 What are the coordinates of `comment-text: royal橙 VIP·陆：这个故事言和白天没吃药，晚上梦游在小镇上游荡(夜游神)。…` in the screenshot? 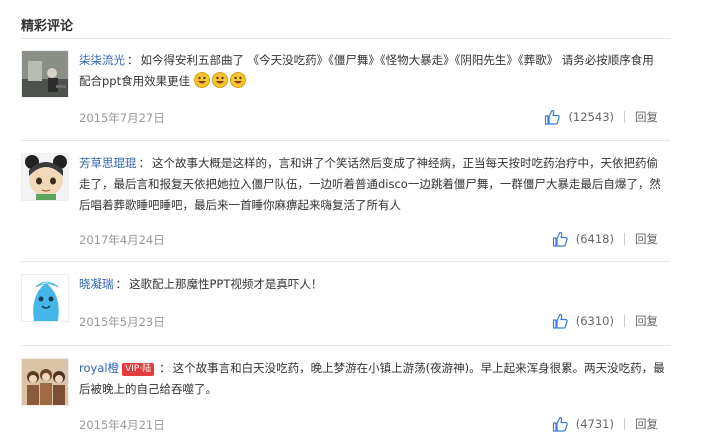 It's located at (373, 379).